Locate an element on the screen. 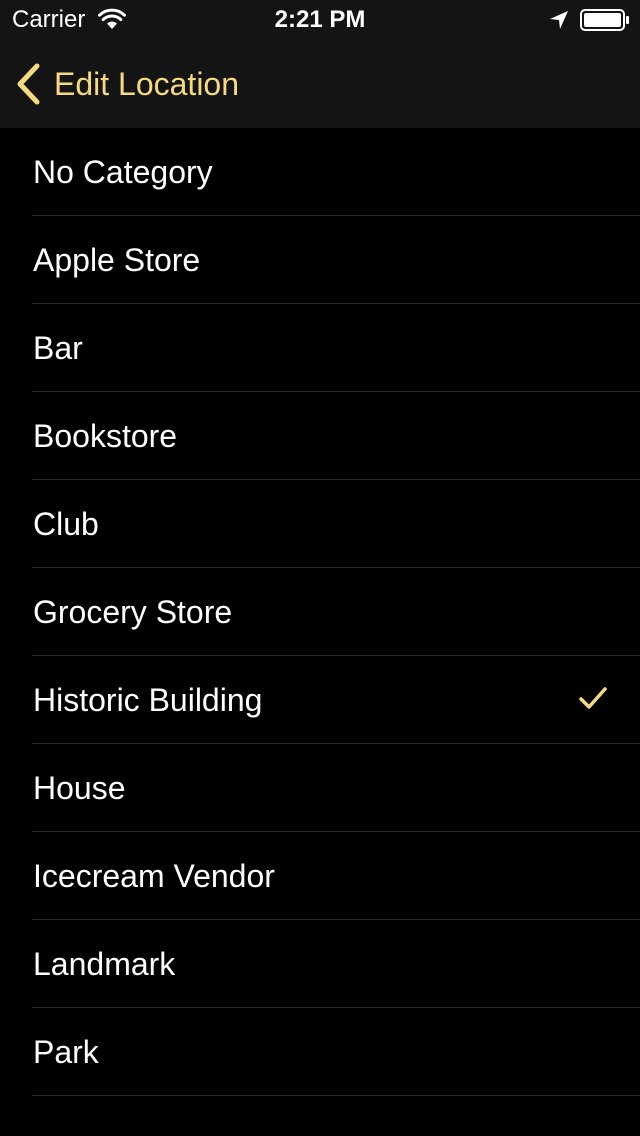 This screenshot has height=1136, width=640. checkmark-icon is located at coordinates (593, 698).